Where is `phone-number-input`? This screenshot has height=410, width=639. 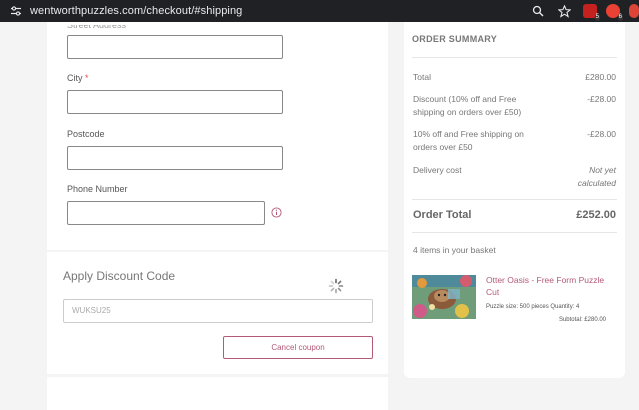 phone-number-input is located at coordinates (166, 213).